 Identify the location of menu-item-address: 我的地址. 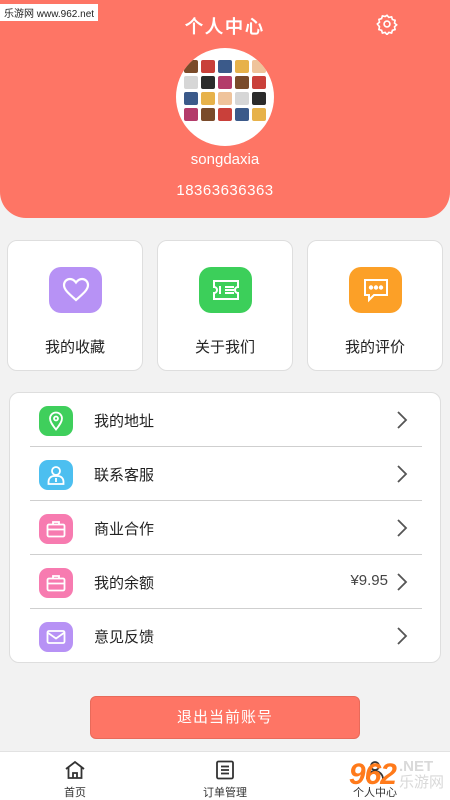
(226, 420).